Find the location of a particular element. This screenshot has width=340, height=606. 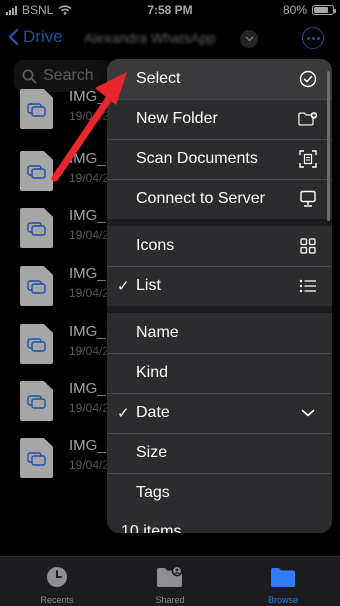

chevron-down-icon is located at coordinates (308, 413).